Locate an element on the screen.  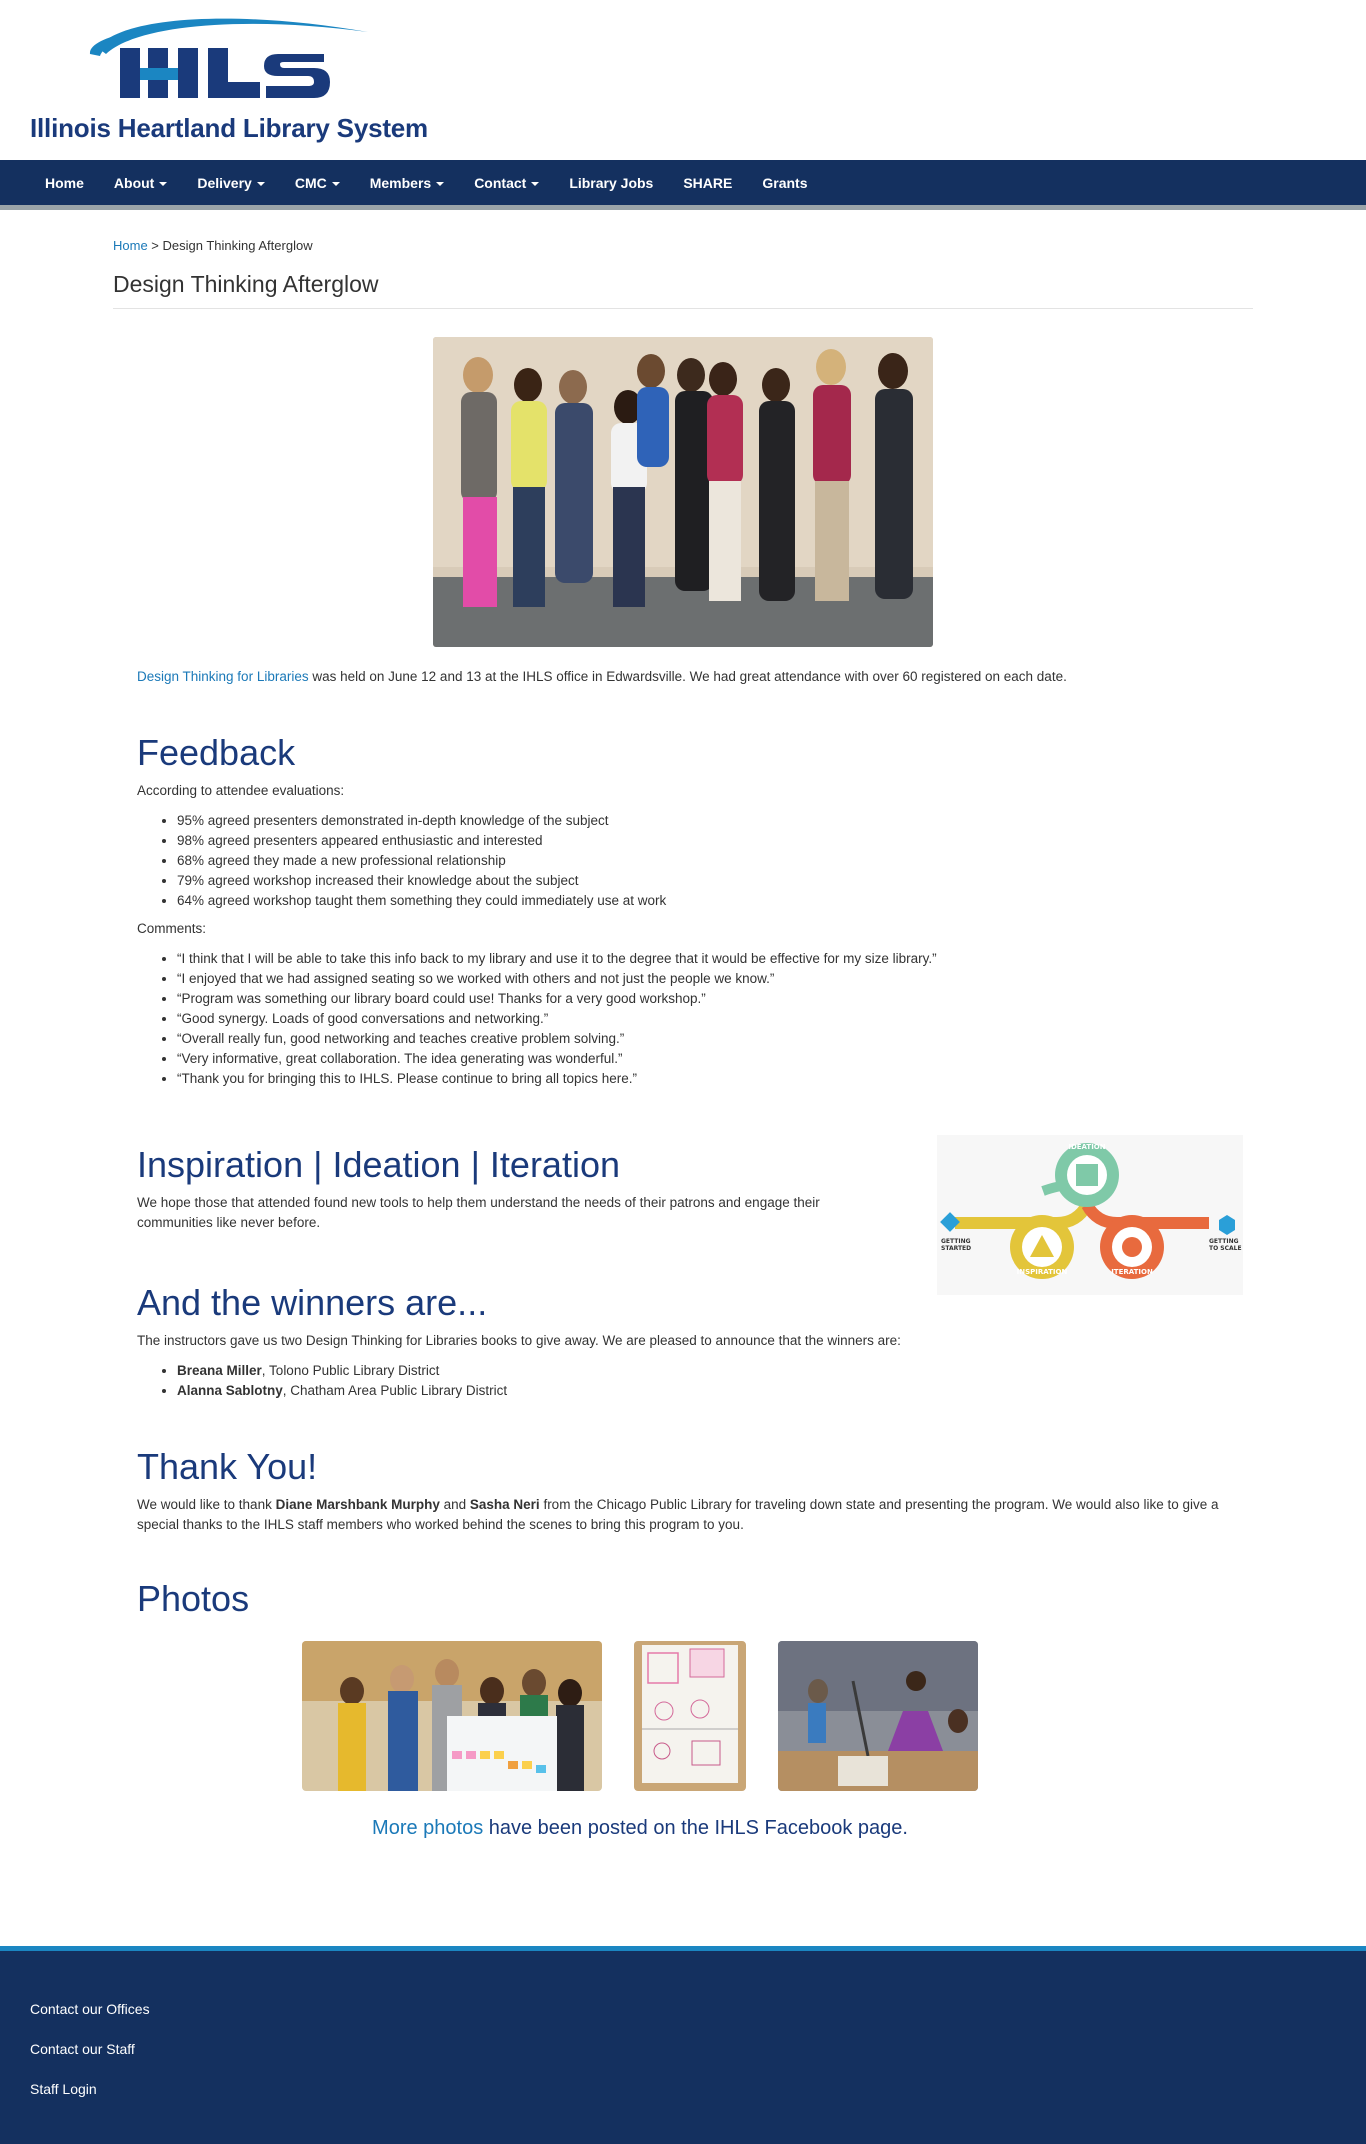
iteration-label: ITERATION is located at coordinates (1132, 1272).